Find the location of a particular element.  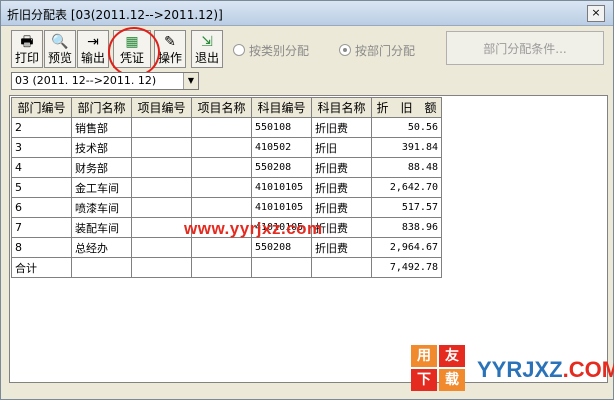

chevron-down-icon: ▼ is located at coordinates (190, 81).